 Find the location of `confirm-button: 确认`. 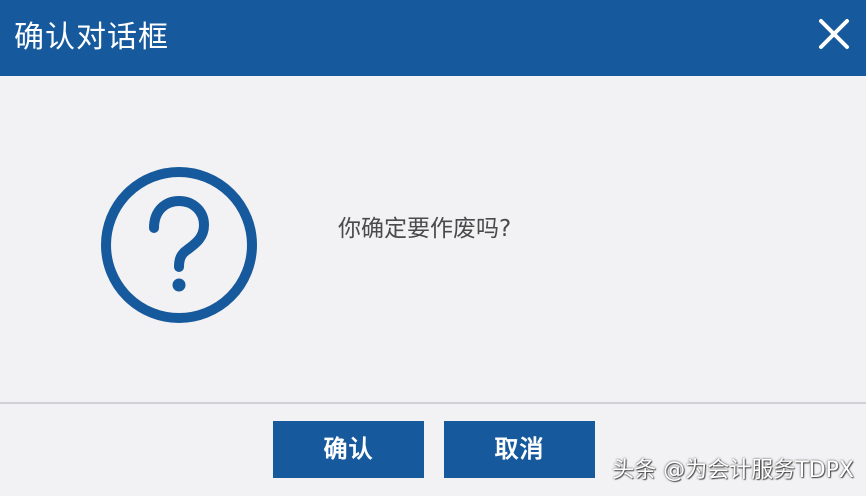

confirm-button: 确认 is located at coordinates (348, 449).